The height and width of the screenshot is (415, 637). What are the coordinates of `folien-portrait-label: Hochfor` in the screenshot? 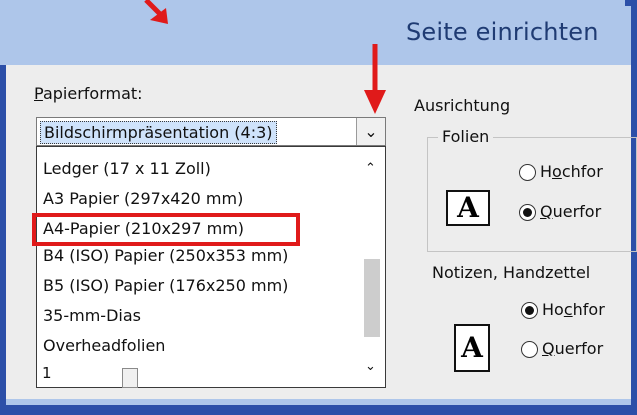 It's located at (571, 171).